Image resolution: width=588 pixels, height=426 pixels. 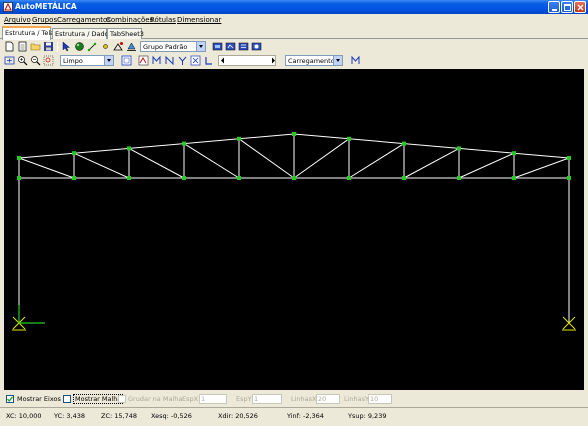 What do you see at coordinates (267, 399) in the screenshot?
I see `espy-input: 1` at bounding box center [267, 399].